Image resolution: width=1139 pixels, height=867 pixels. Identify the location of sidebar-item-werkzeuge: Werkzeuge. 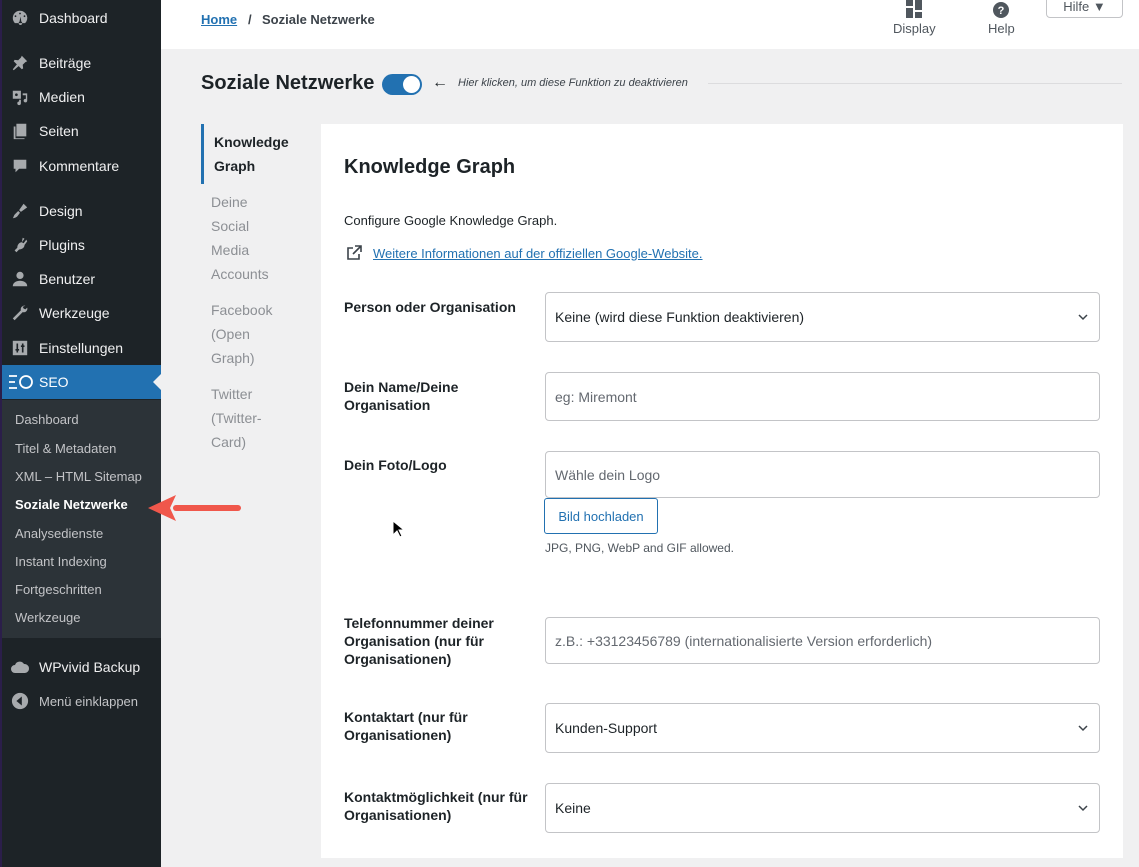
(81, 313).